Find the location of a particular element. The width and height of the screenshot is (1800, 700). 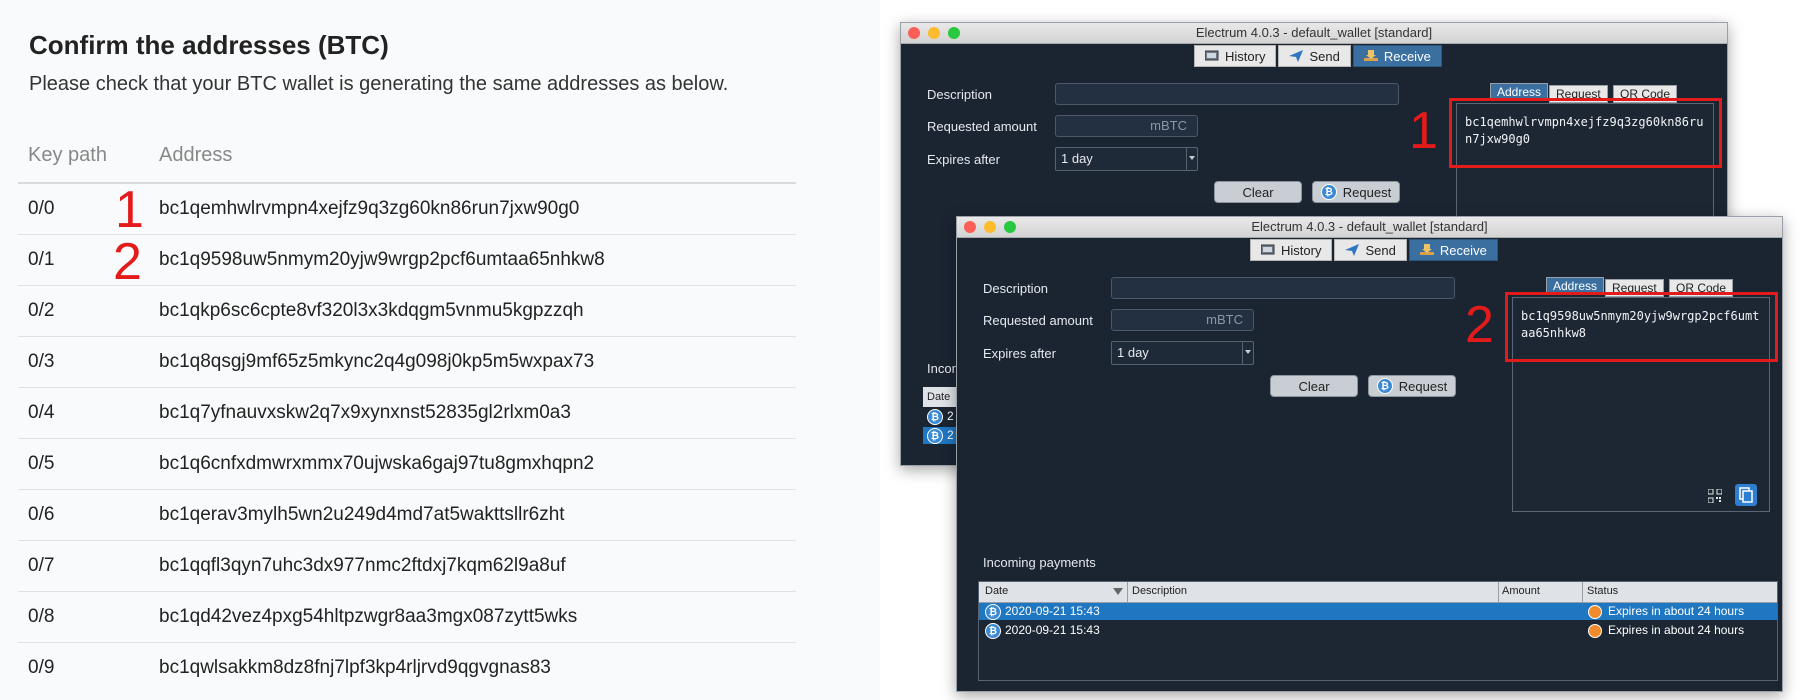

column-address: Address is located at coordinates (196, 155).